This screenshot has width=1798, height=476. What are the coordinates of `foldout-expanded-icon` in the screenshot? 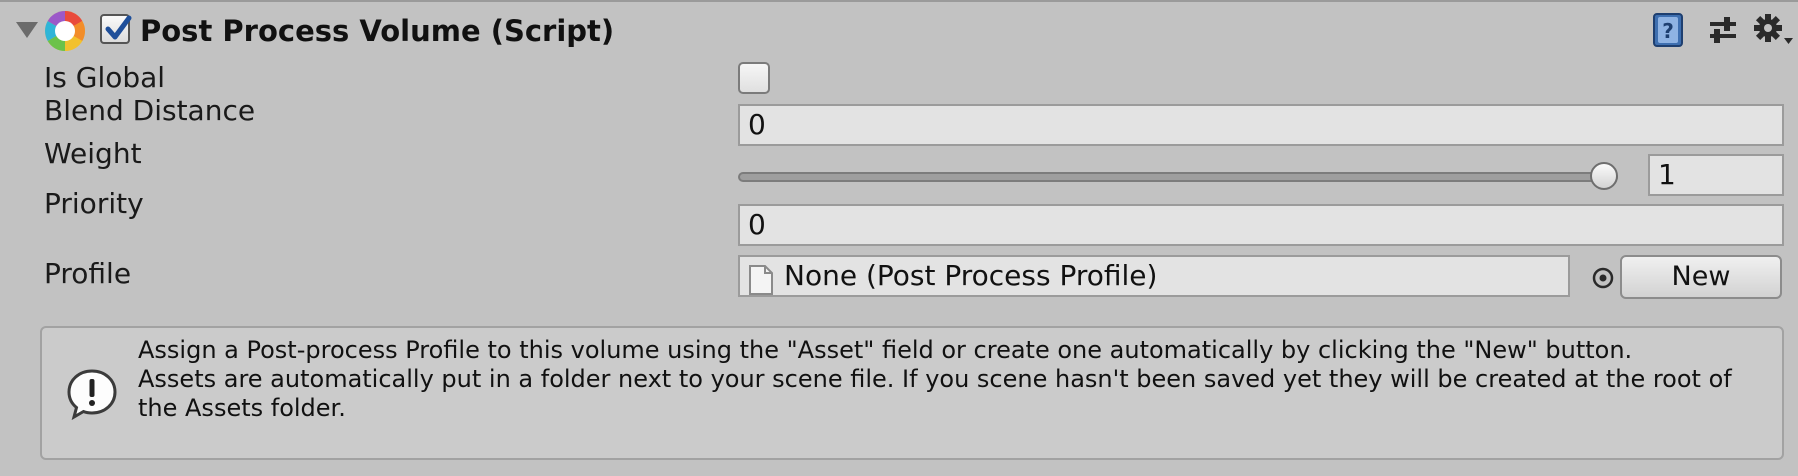 It's located at (27, 30).